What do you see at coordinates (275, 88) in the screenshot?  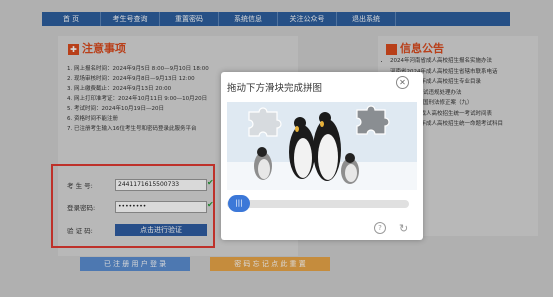 I see `captcha-modal-title: 拖动下方滑块完成拼图` at bounding box center [275, 88].